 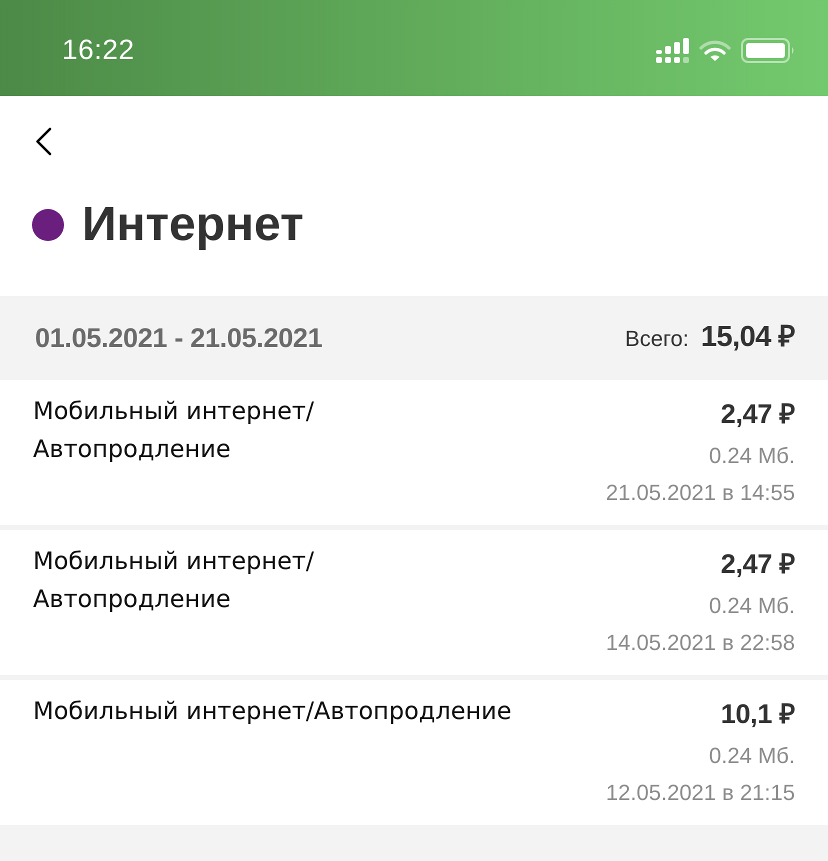 What do you see at coordinates (657, 339) in the screenshot?
I see `total-label: Всего:` at bounding box center [657, 339].